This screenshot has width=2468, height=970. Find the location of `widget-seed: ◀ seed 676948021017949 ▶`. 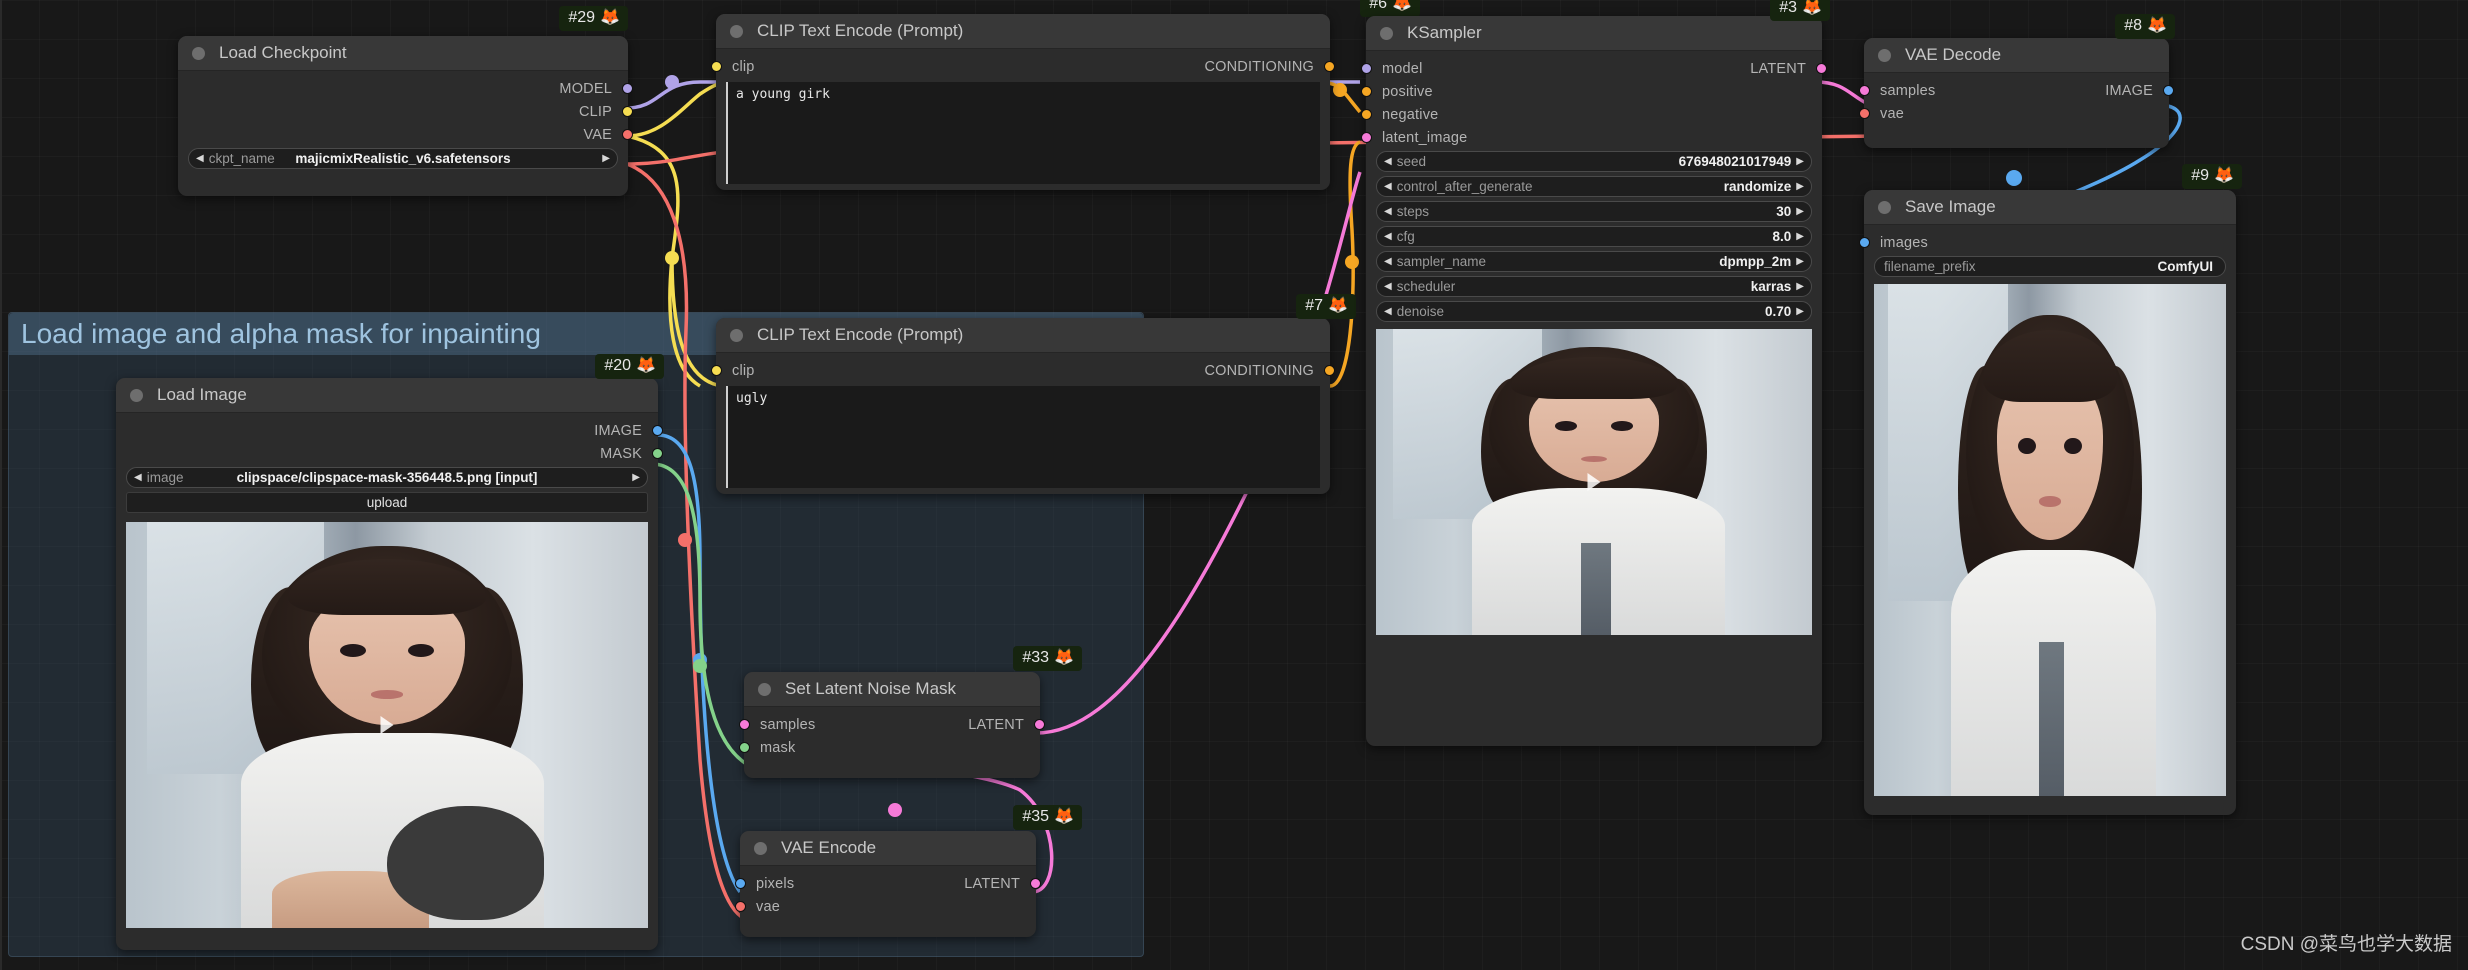

widget-seed: ◀ seed 676948021017949 ▶ is located at coordinates (1594, 161).